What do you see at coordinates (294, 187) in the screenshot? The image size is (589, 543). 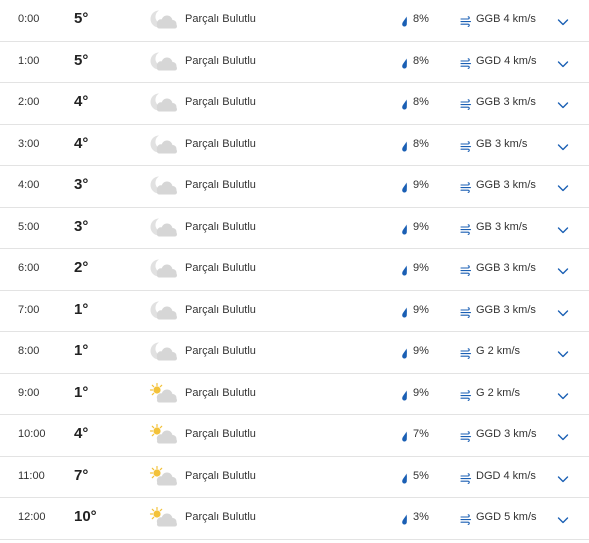 I see `hour-row-4: 4:00 3° Parçalı Bulutlu 9% GGB 3 km/s` at bounding box center [294, 187].